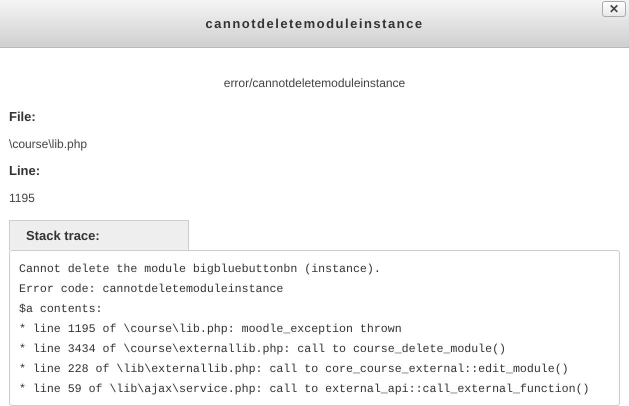 This screenshot has height=406, width=629. What do you see at coordinates (304, 390) in the screenshot?
I see `trace-line: * line 59 of \lib\ajax\service.php: call to external_api::call_external_function()` at bounding box center [304, 390].